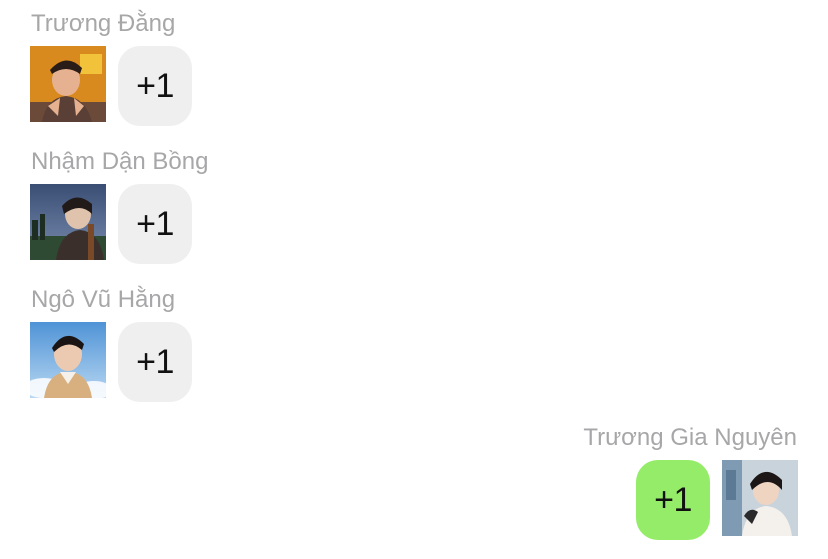 This screenshot has height=559, width=828. I want to click on message-bubble-own: +1, so click(673, 500).